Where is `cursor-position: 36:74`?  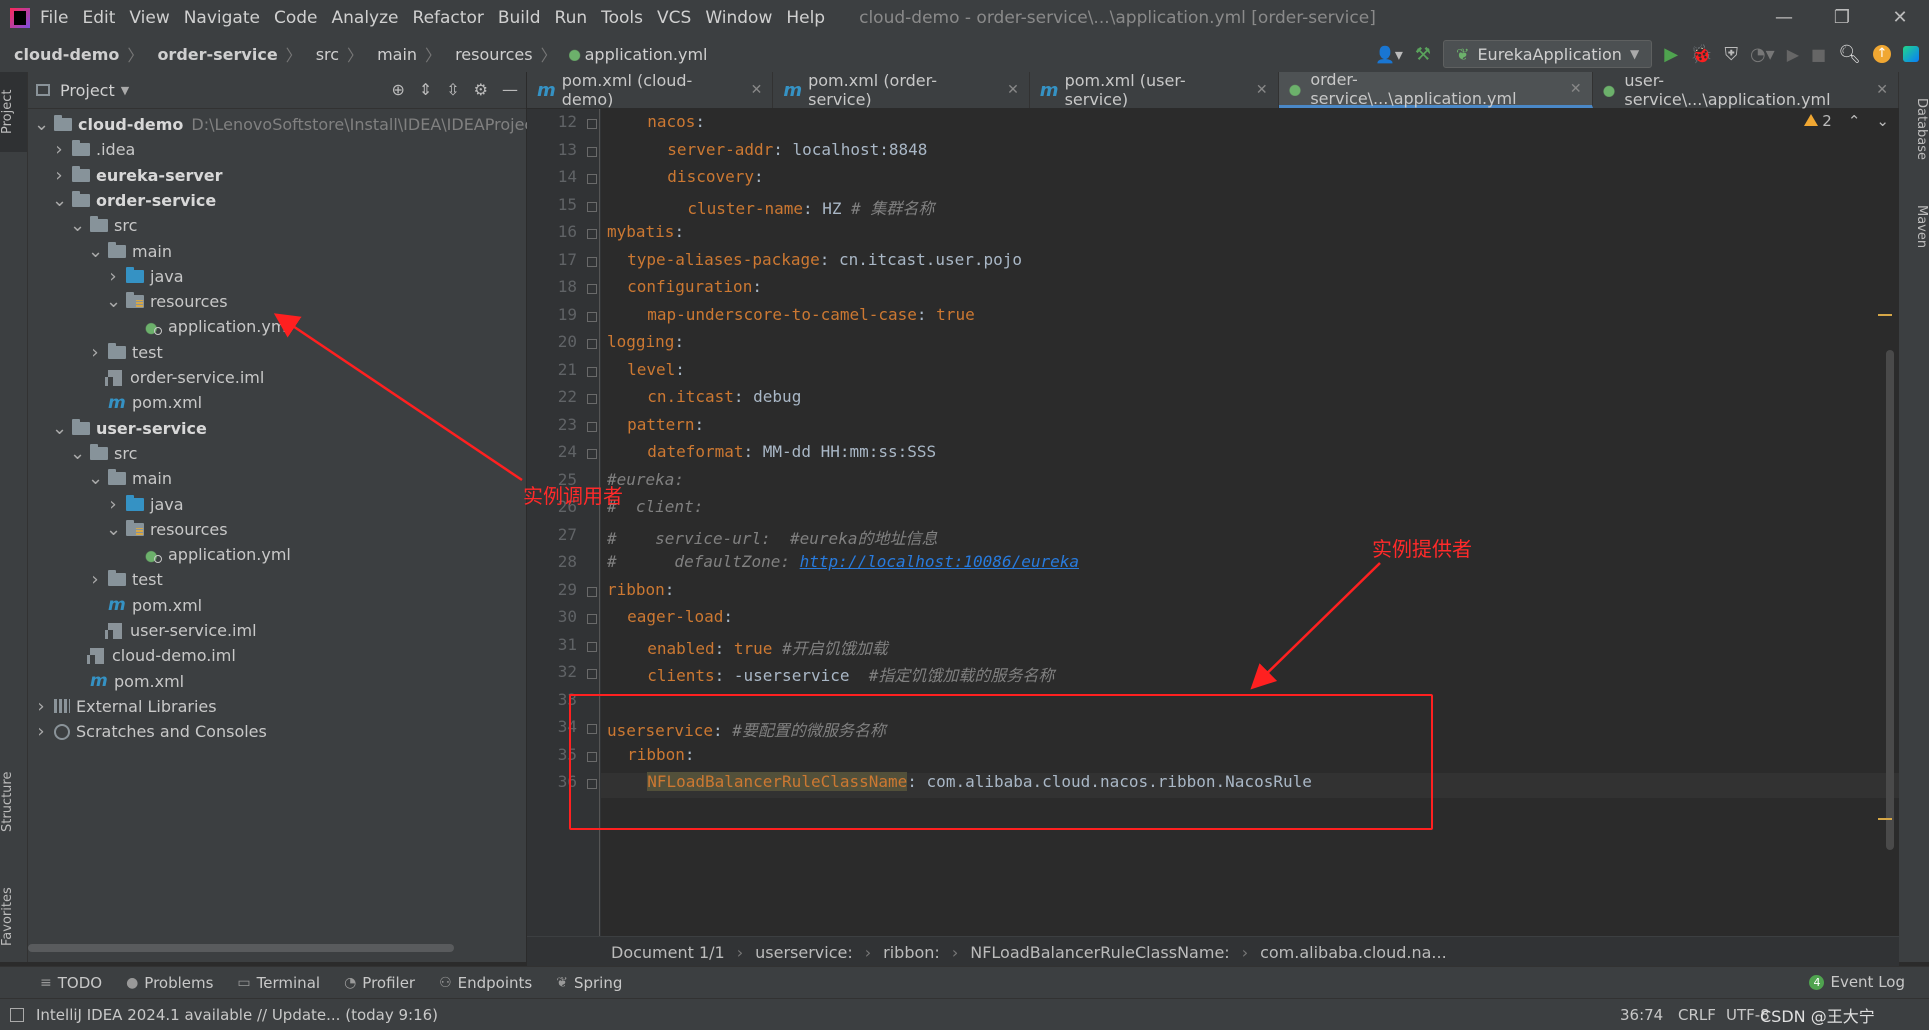 cursor-position: 36:74 is located at coordinates (1641, 1015).